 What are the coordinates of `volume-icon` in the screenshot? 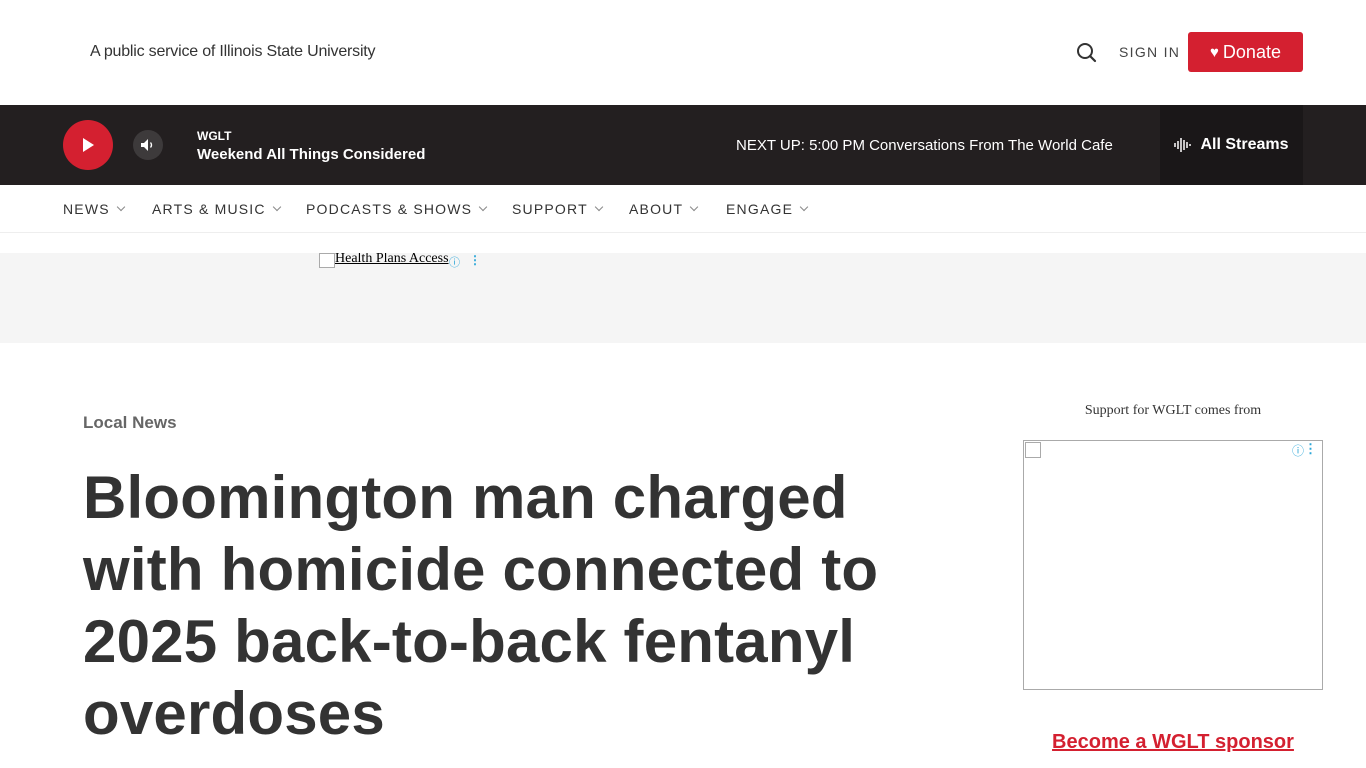 It's located at (147, 145).